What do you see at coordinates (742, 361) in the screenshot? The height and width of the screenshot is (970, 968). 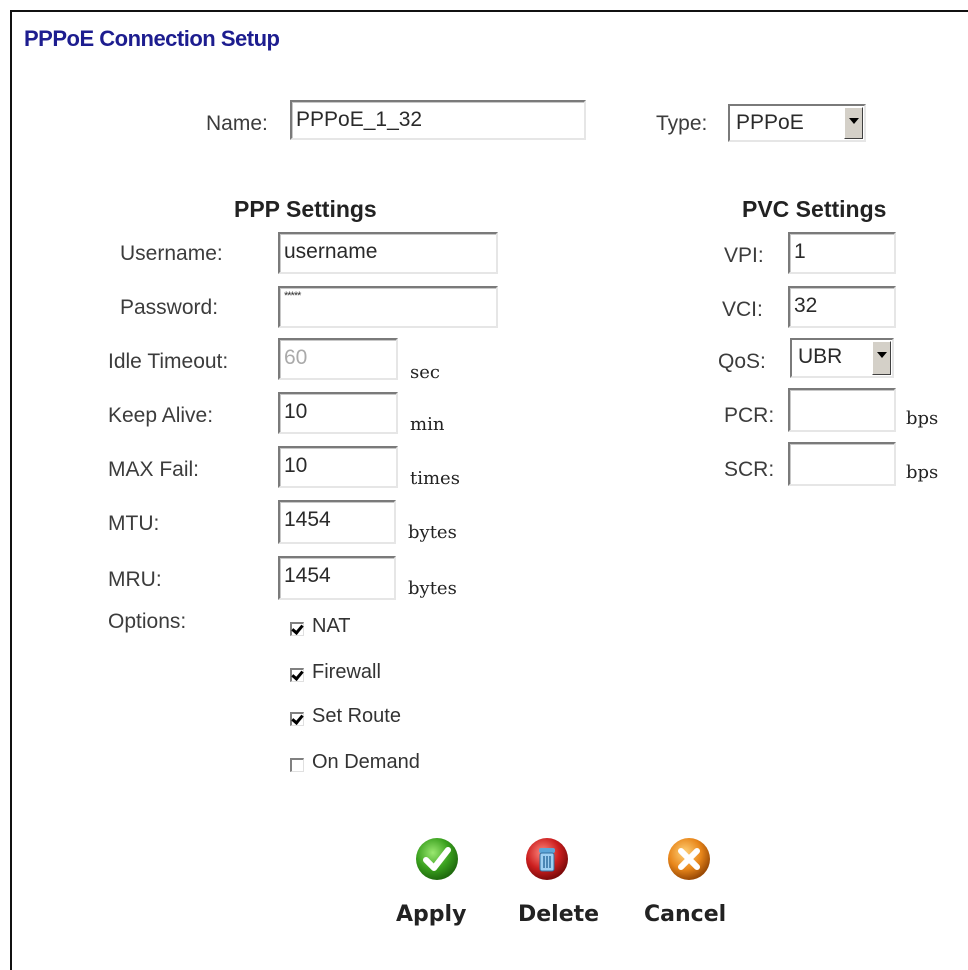 I see `qos-label: QoS:` at bounding box center [742, 361].